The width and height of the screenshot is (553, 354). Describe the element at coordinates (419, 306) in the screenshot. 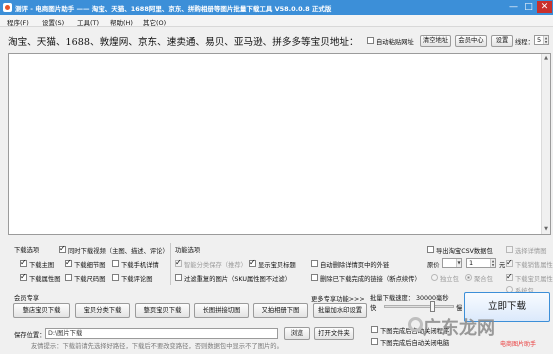

I see `speed-slider` at that location.